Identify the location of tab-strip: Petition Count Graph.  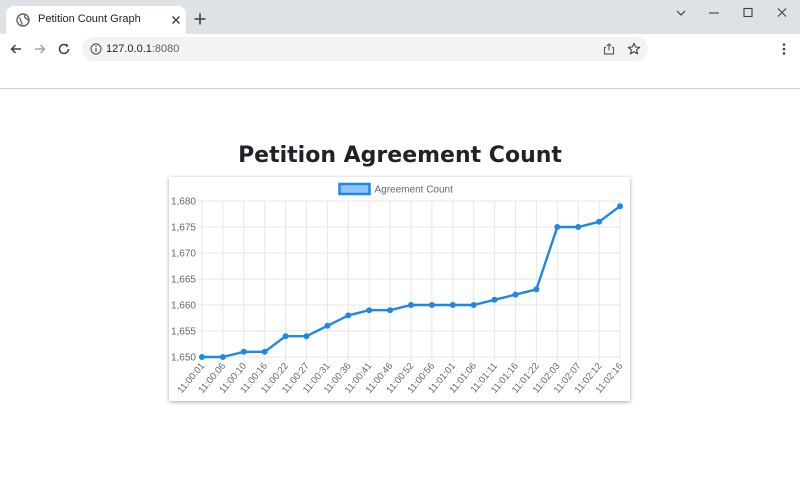
(400, 17).